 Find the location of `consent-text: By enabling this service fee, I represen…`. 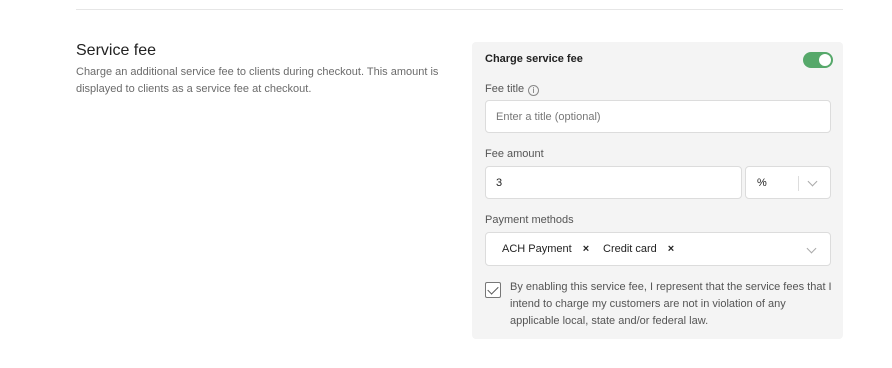

consent-text: By enabling this service fee, I represen… is located at coordinates (671, 304).